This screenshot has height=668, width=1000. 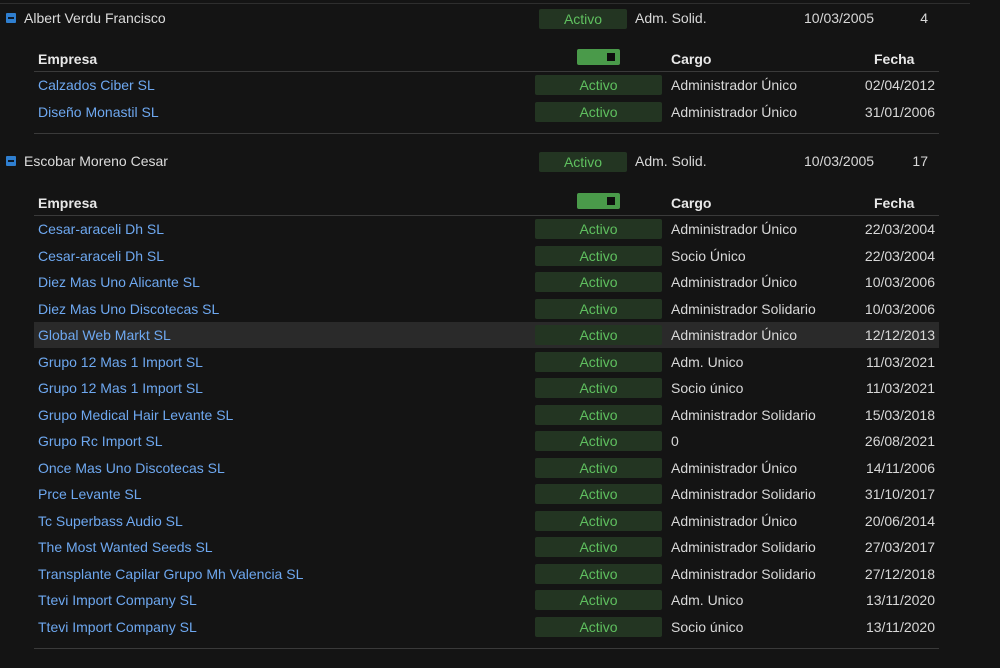 What do you see at coordinates (170, 574) in the screenshot?
I see `company-link: Transplante Capilar Grupo Mh Valencia SL` at bounding box center [170, 574].